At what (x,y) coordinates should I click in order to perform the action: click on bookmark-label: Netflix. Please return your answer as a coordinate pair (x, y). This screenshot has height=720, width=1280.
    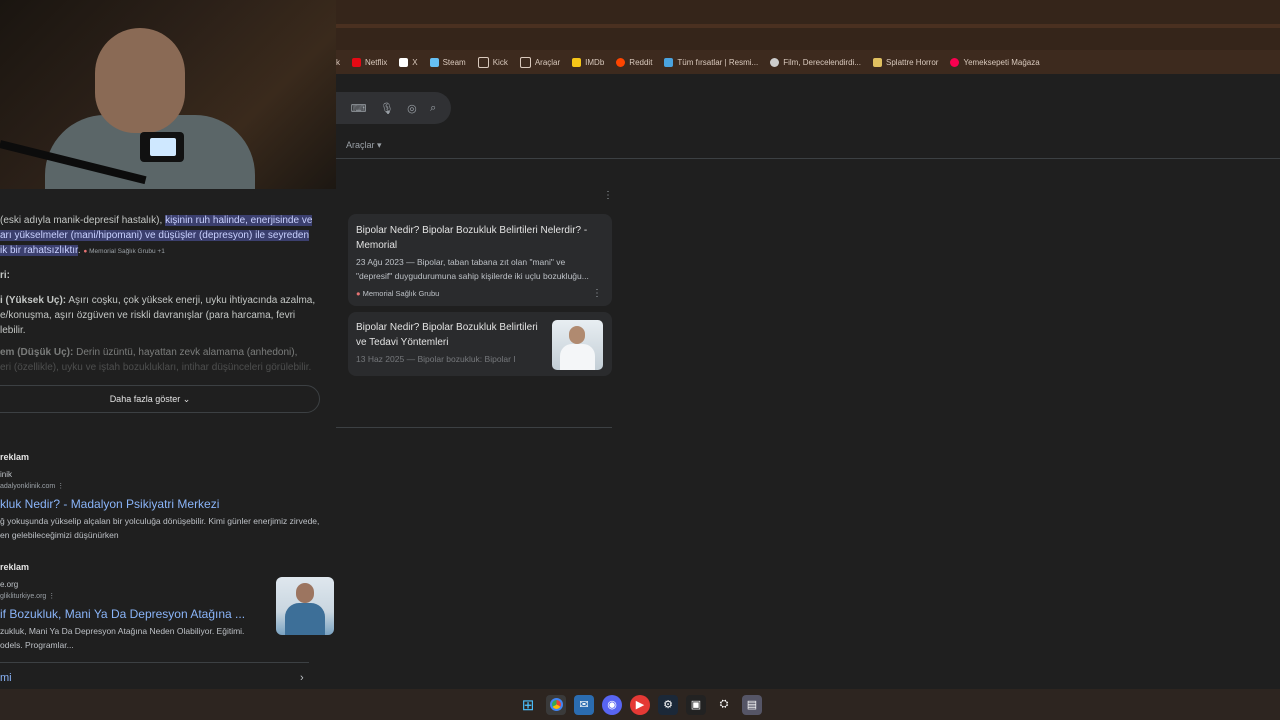
    Looking at the image, I should click on (376, 62).